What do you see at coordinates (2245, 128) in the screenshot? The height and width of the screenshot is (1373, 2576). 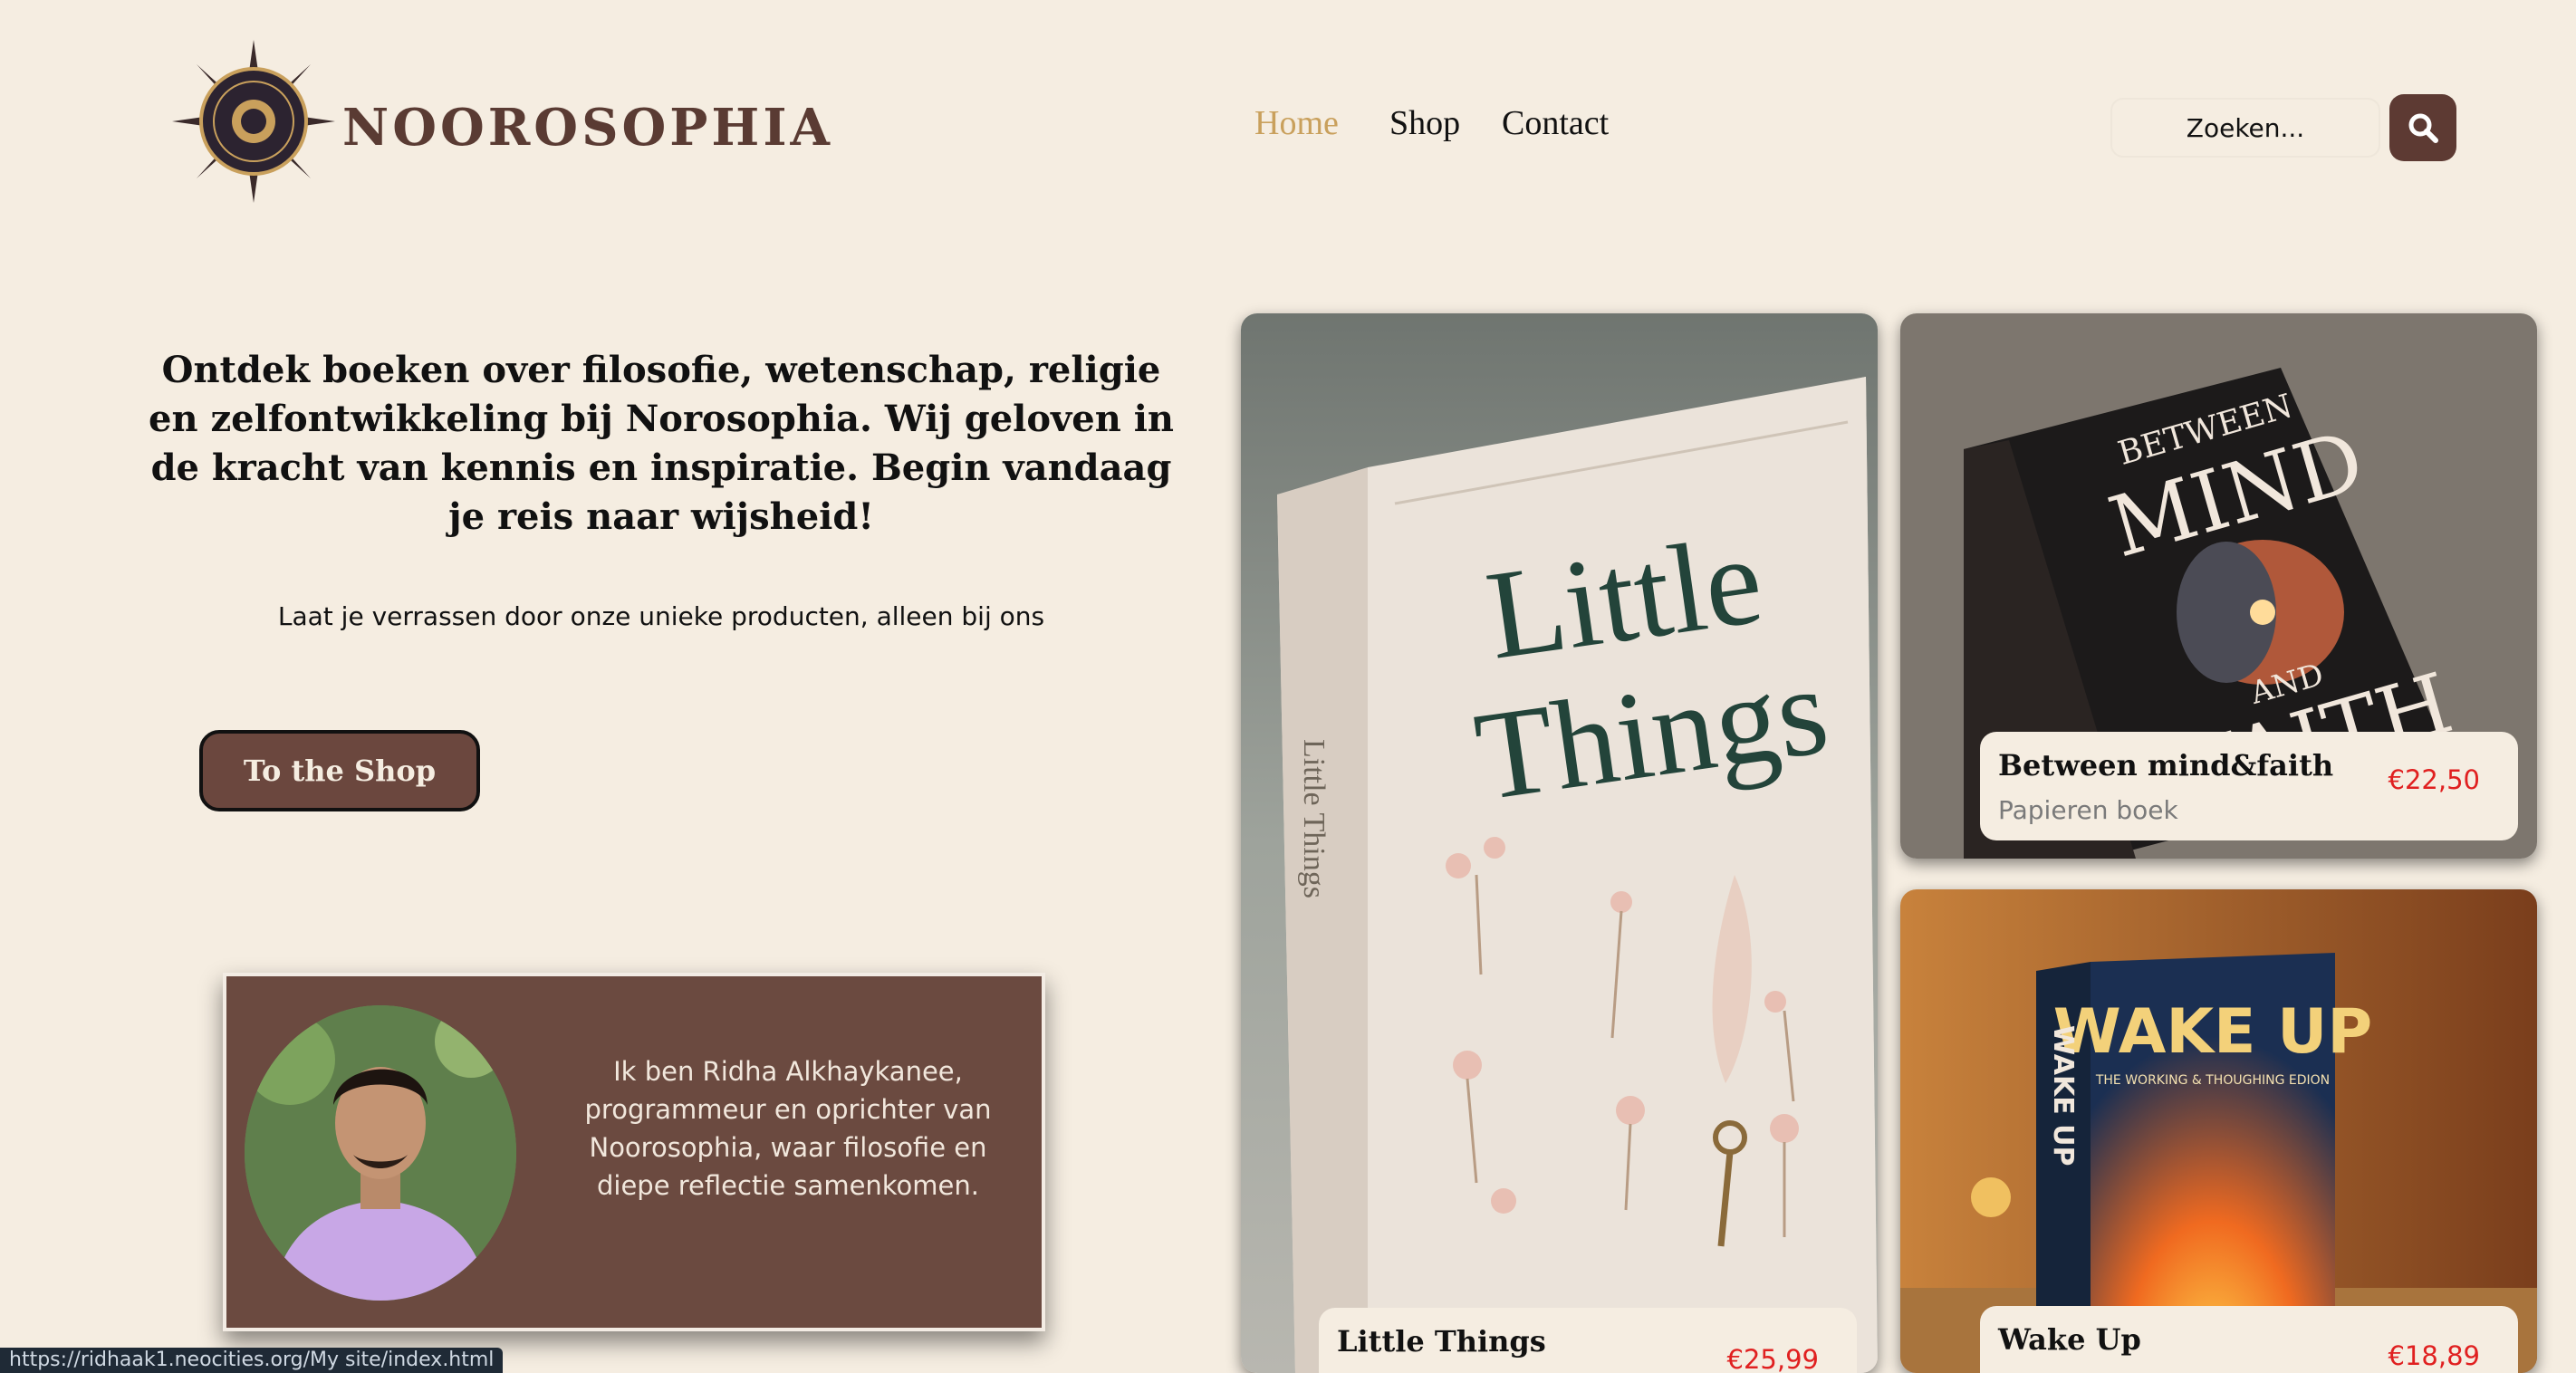 I see `search-input` at bounding box center [2245, 128].